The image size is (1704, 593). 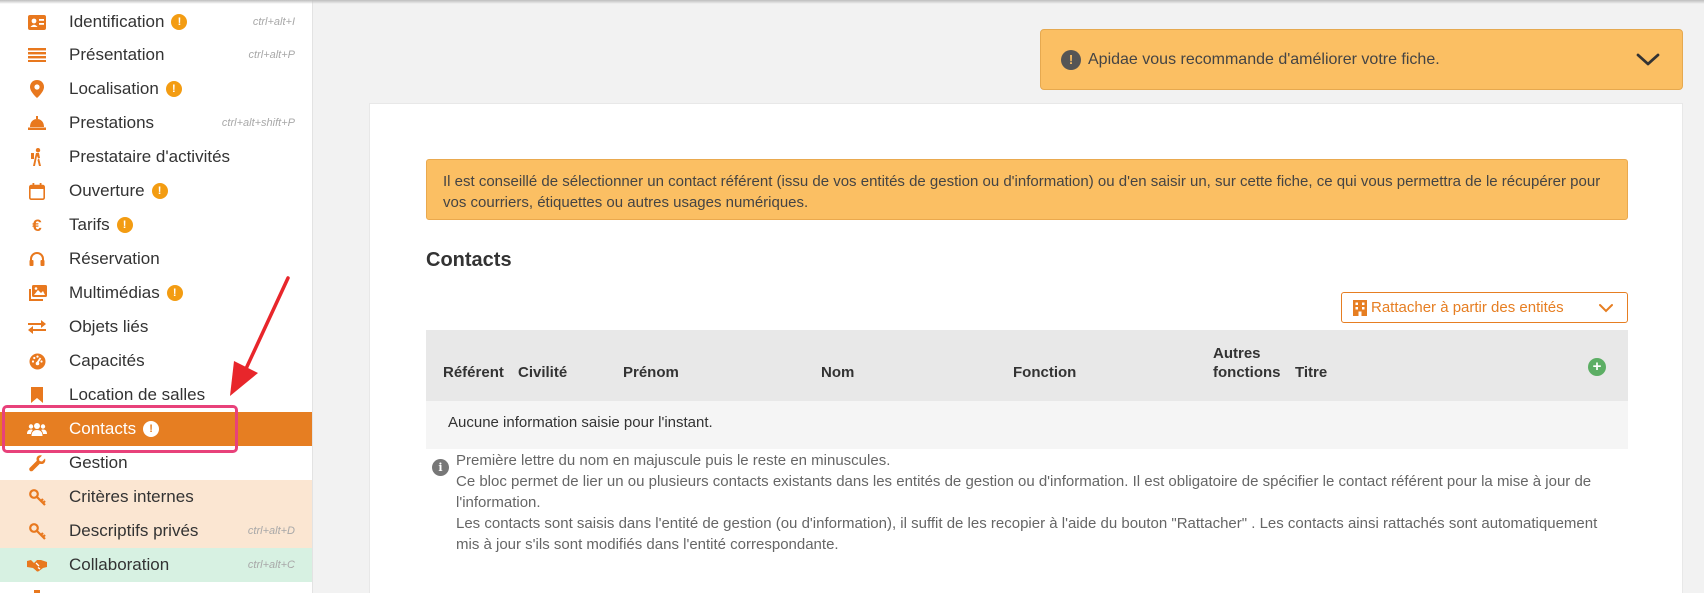 I want to click on shortcut-hint: ctrl+alt+C, so click(x=271, y=565).